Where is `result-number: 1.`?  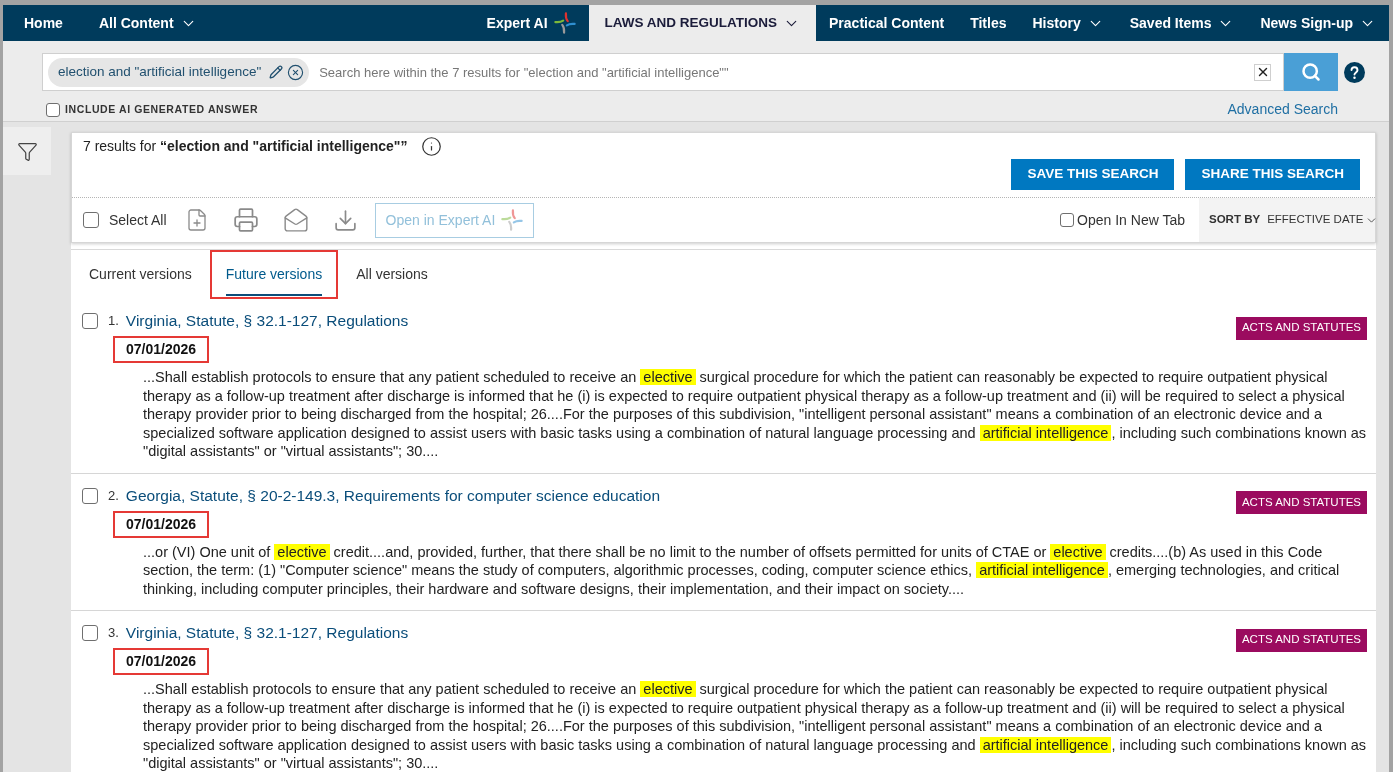
result-number: 1. is located at coordinates (113, 321).